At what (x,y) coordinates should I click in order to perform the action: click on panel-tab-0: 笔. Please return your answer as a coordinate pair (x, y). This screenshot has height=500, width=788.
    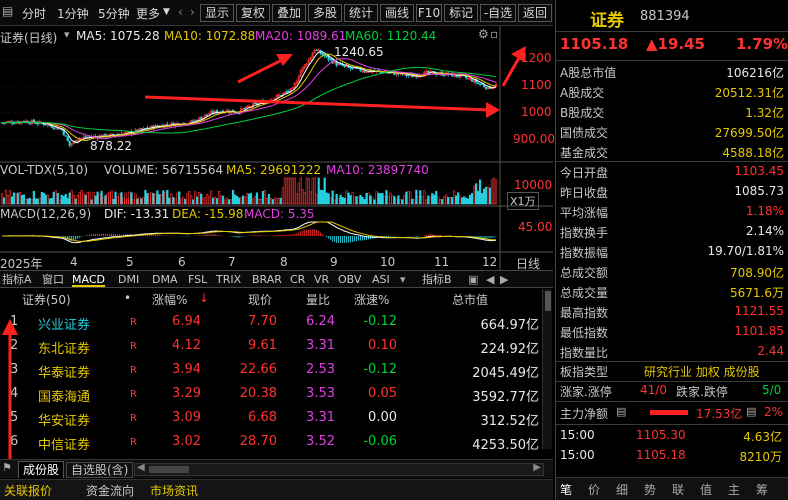
    Looking at the image, I should click on (566, 489).